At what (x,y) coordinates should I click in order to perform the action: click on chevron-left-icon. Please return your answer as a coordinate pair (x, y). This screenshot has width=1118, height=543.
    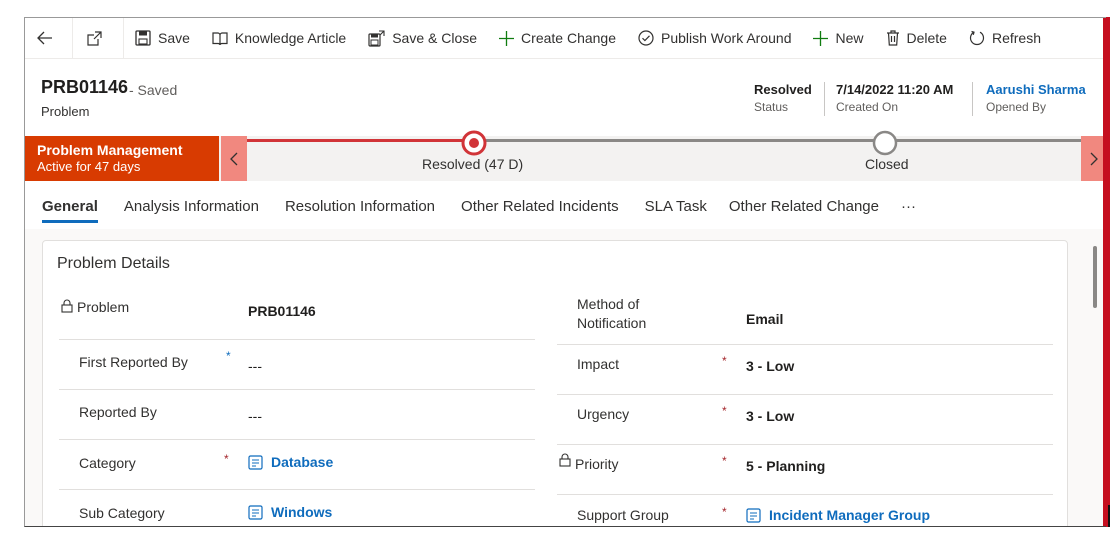
    Looking at the image, I should click on (234, 158).